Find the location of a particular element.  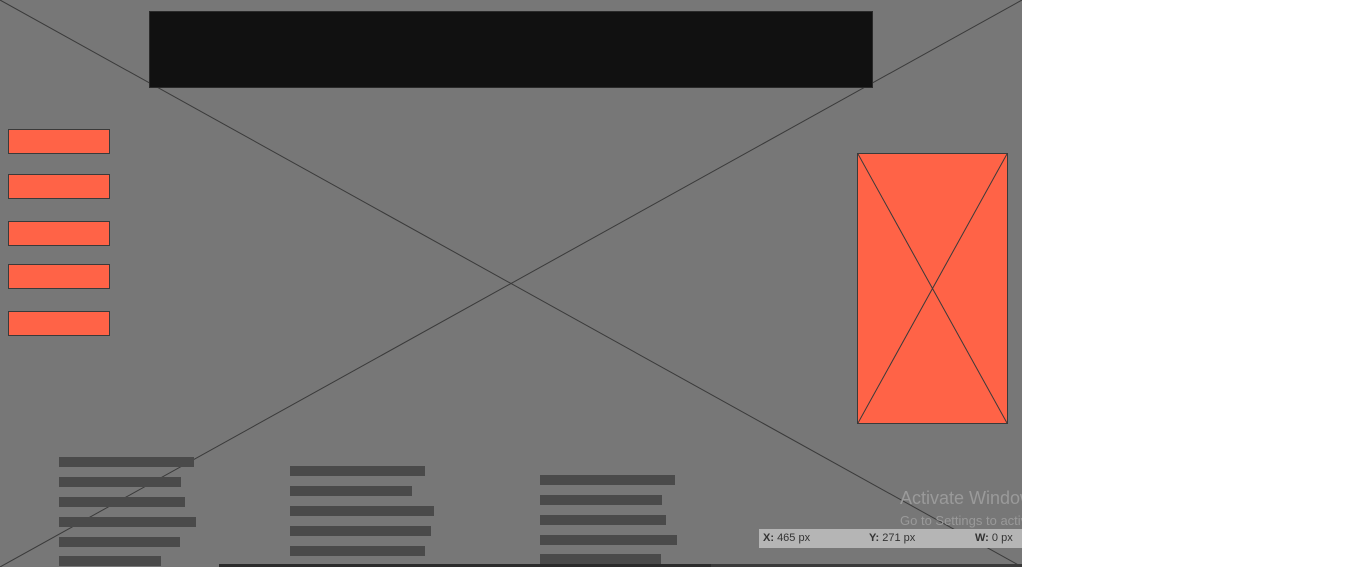

coordinates-status-bar: X: 465 px Y: 271 px W: 0 px is located at coordinates (890, 538).